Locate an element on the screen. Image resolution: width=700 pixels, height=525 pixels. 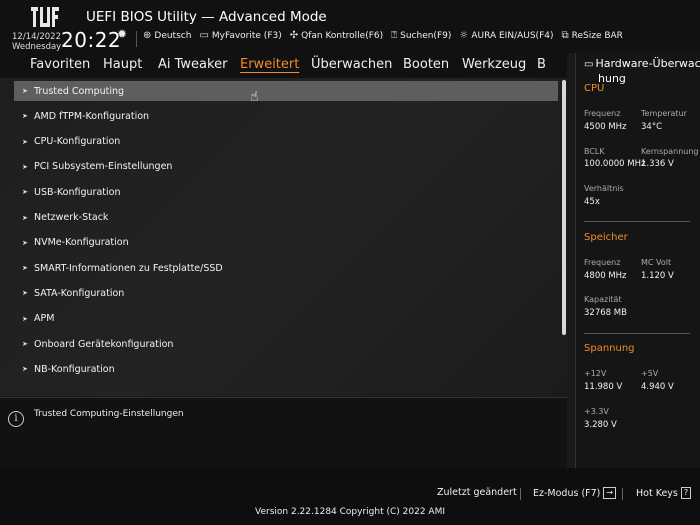
mc-volt-value: 1.120 V is located at coordinates (657, 276).